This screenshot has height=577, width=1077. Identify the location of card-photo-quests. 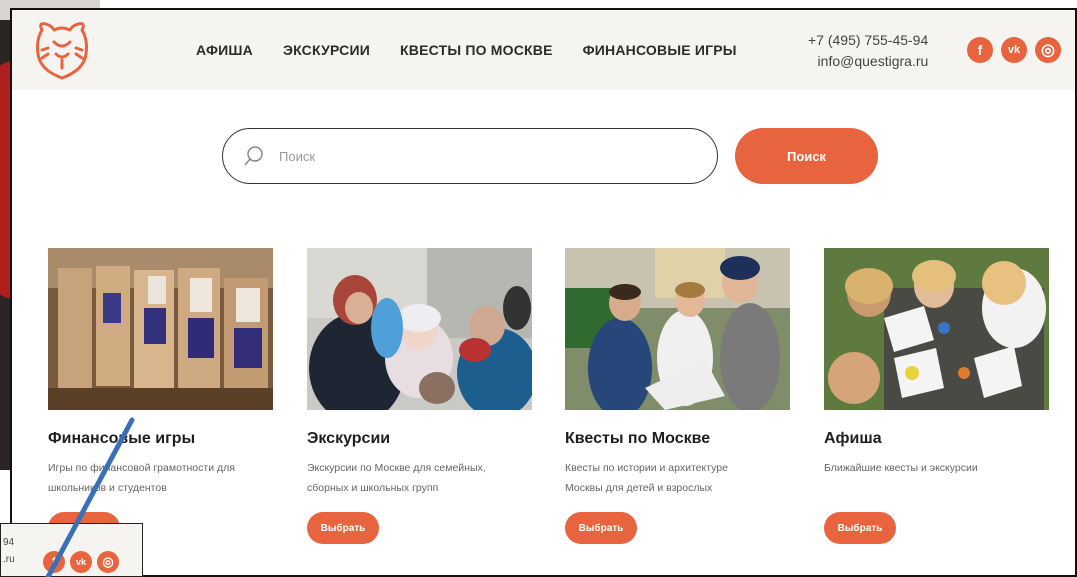
(677, 329).